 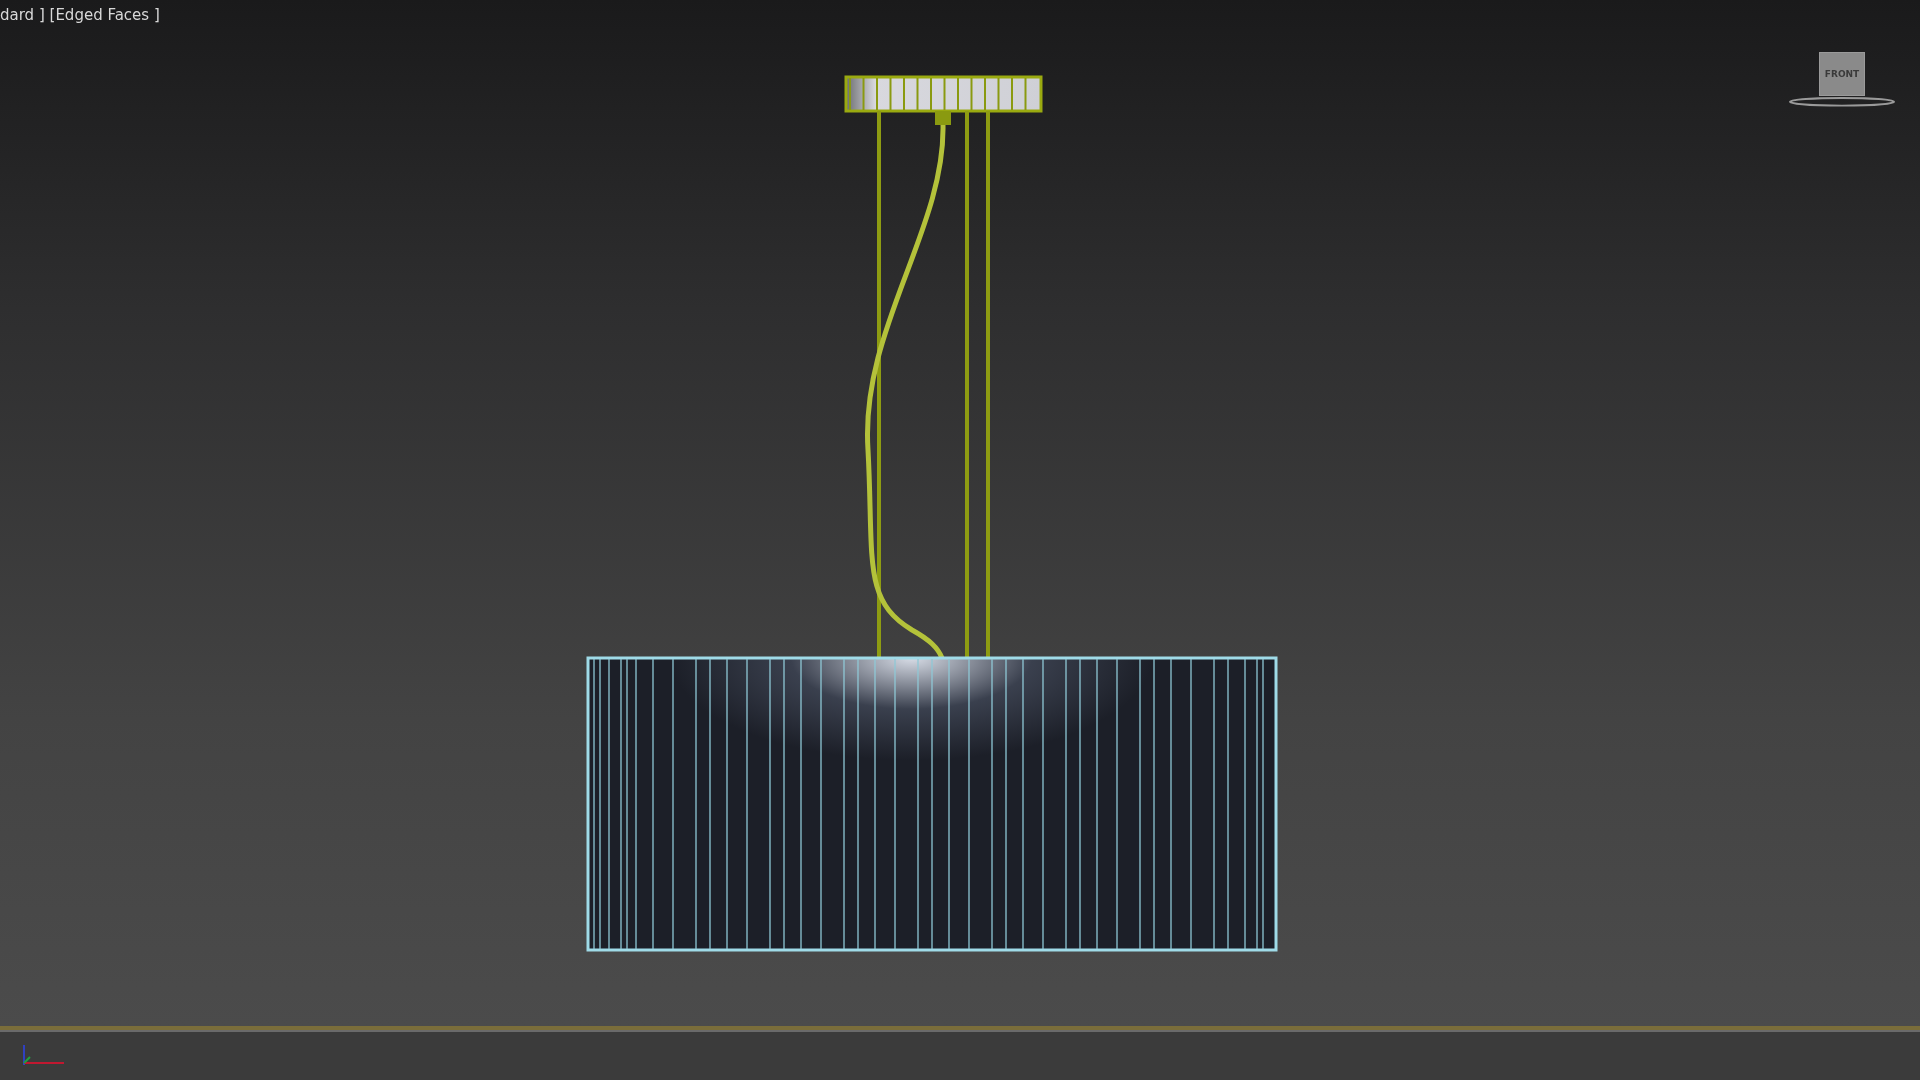 I want to click on compass-ring-icon, so click(x=1842, y=102).